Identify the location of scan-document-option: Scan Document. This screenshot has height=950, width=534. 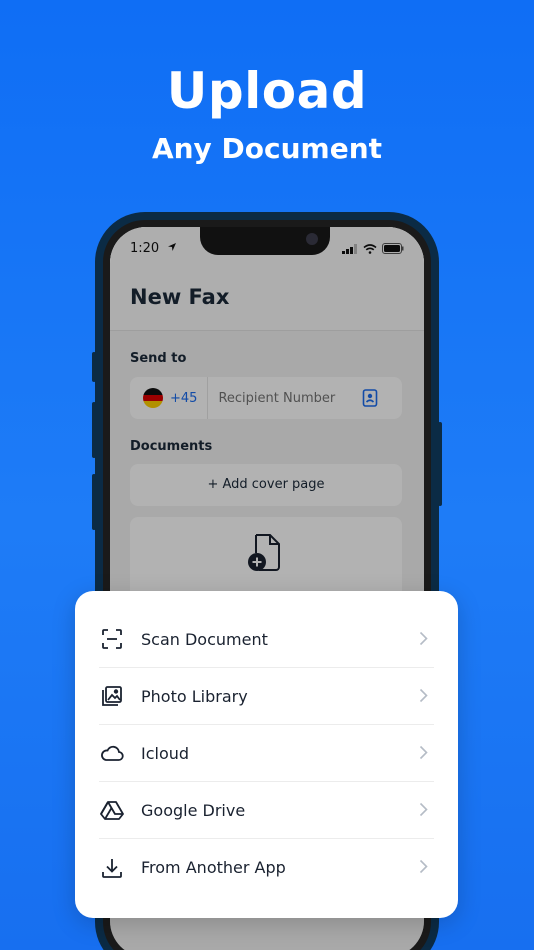
(266, 639).